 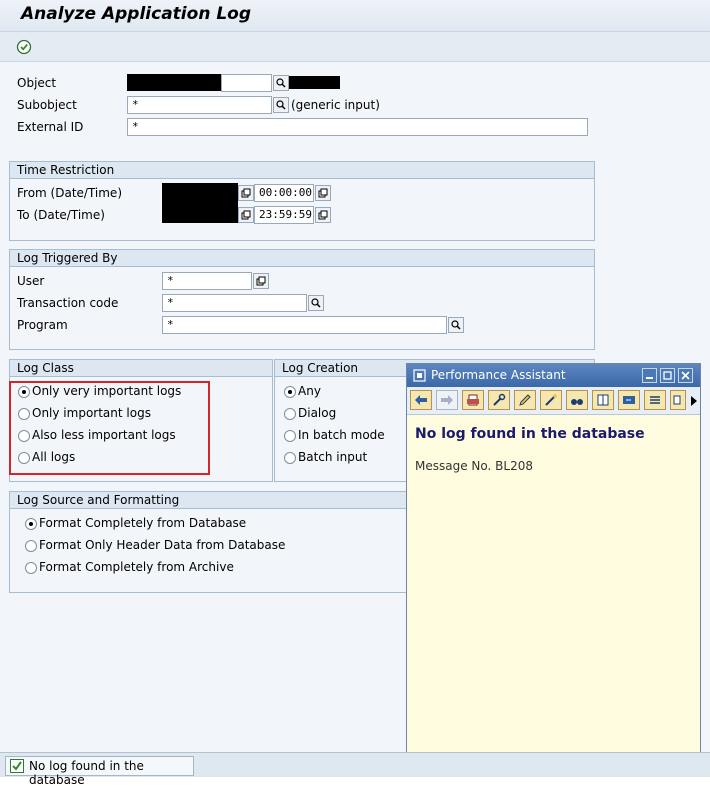 I want to click on list-icon, so click(x=655, y=400).